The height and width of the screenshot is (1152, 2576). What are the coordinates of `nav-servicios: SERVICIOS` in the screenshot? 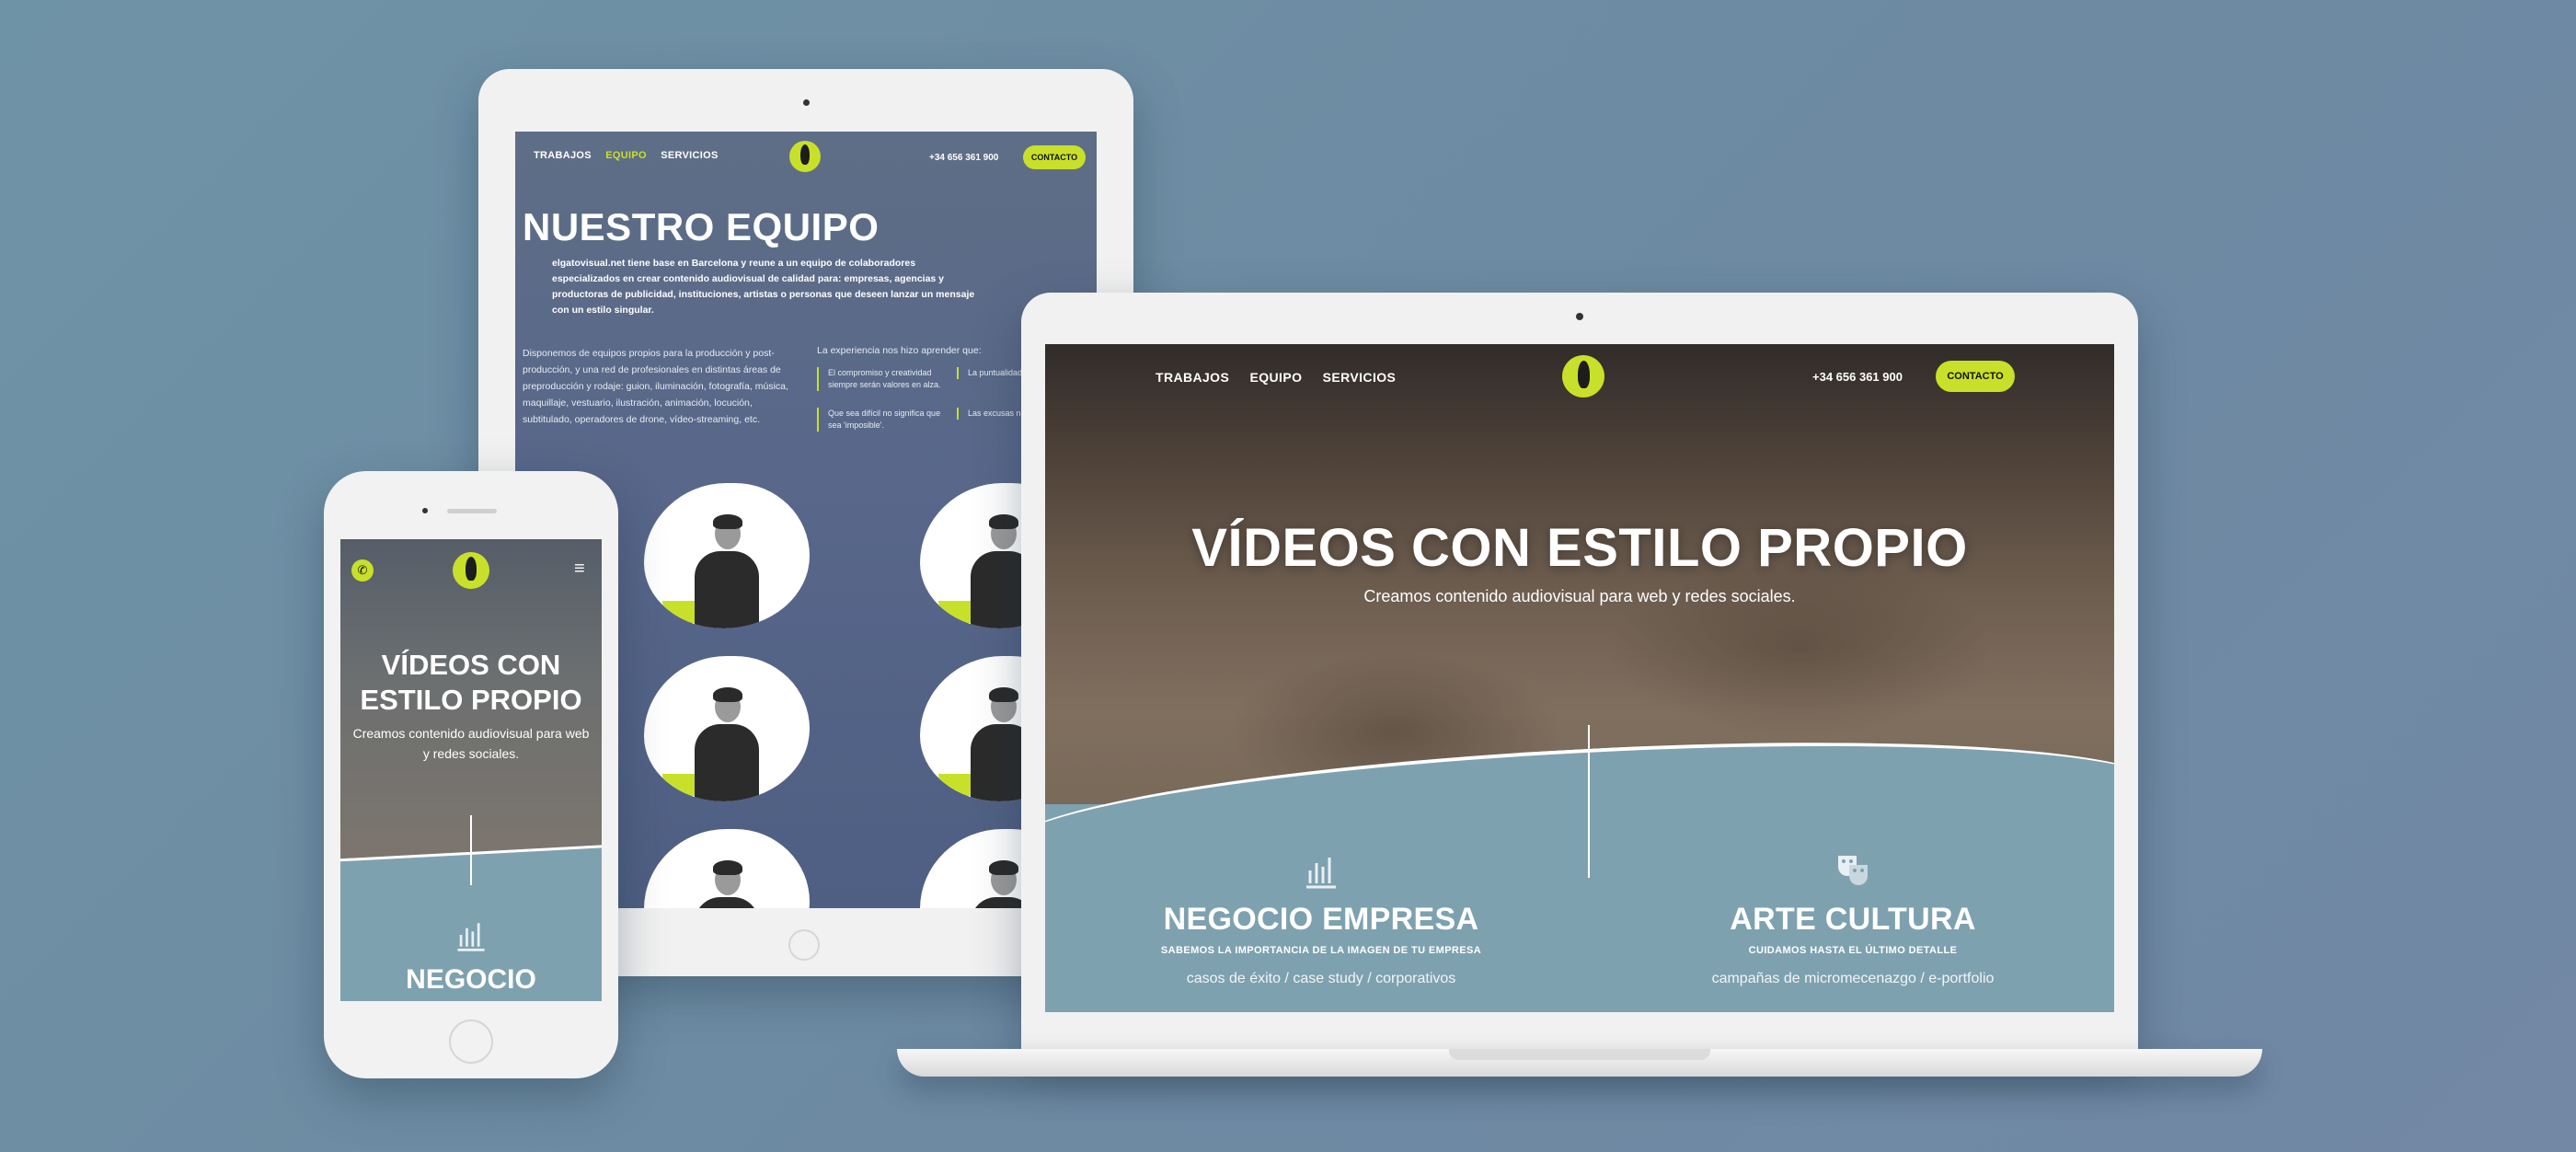 It's located at (1360, 377).